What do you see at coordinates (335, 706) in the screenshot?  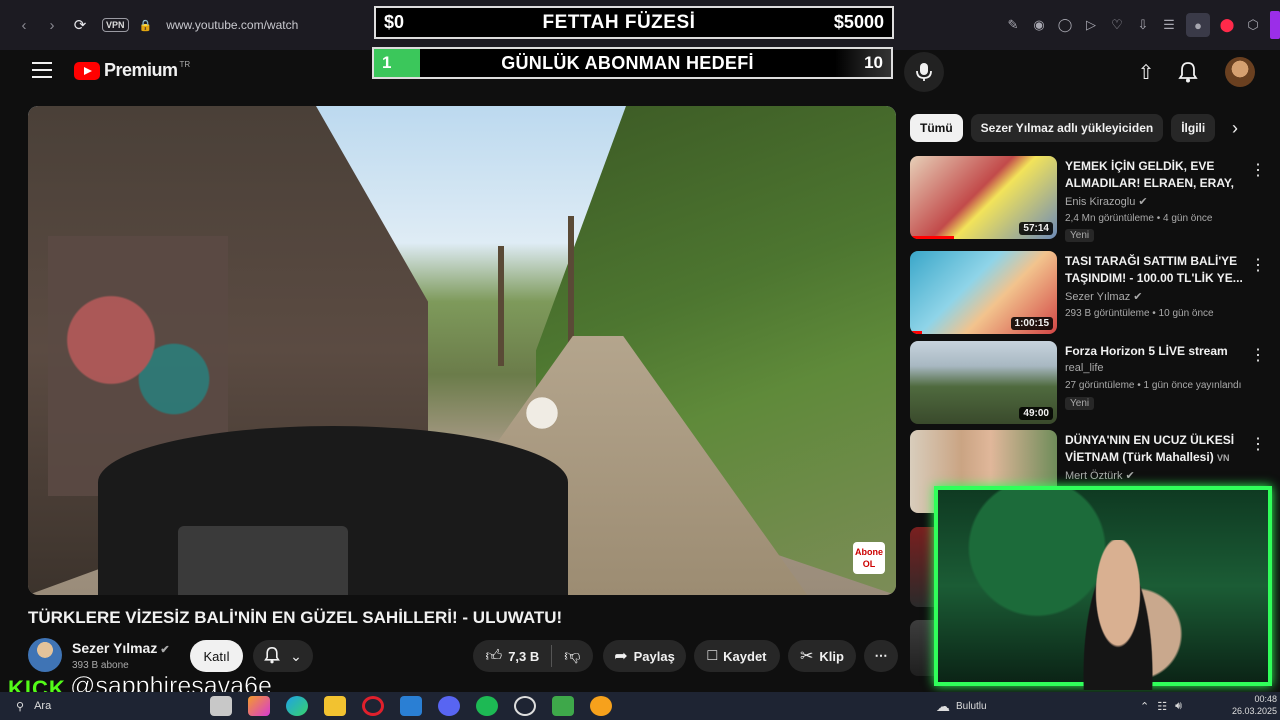 I see `folder-icon` at bounding box center [335, 706].